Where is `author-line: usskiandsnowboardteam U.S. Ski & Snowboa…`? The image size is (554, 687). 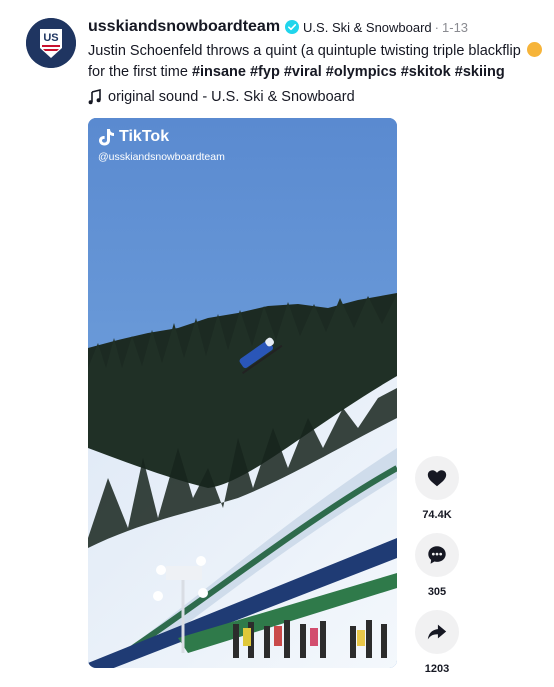 author-line: usskiandsnowboardteam U.S. Ski & Snowboa… is located at coordinates (319, 27).